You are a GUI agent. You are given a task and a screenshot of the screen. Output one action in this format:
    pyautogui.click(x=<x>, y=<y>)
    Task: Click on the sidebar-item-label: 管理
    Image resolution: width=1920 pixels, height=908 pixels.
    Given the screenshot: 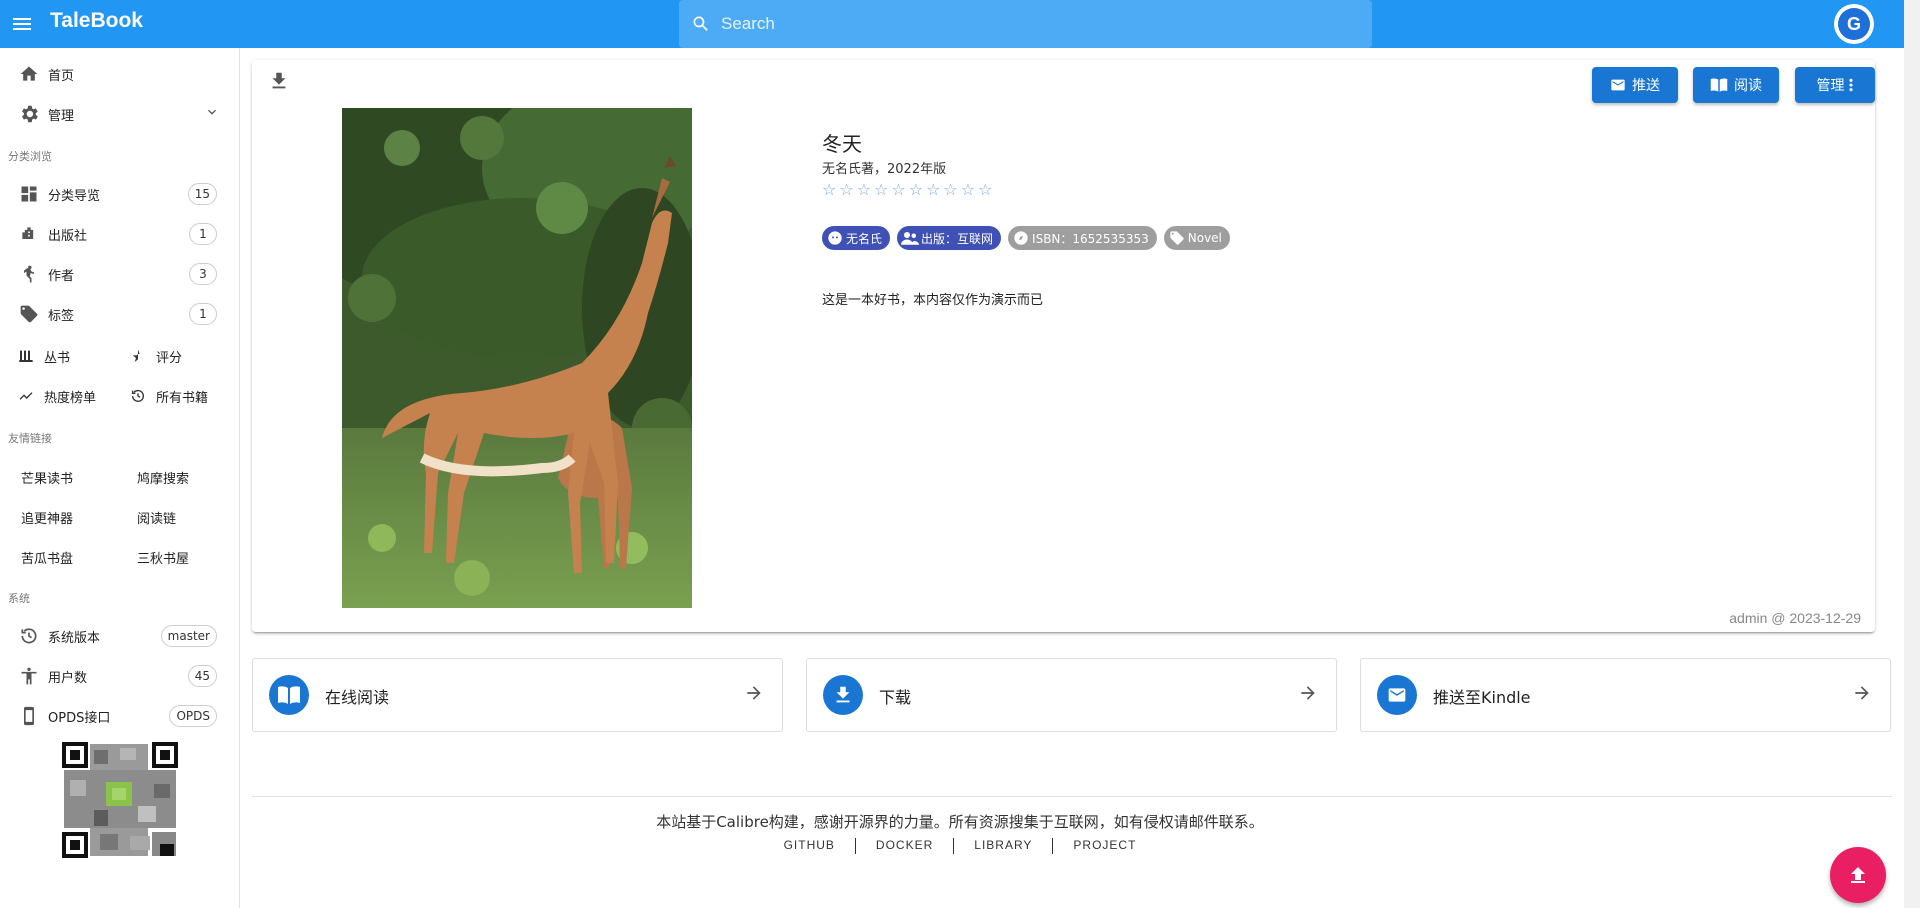 What is the action you would take?
    pyautogui.click(x=61, y=116)
    